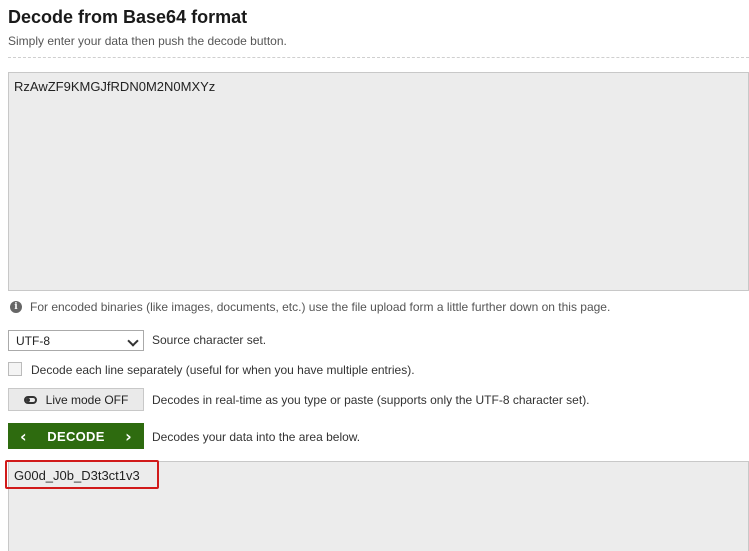 The height and width of the screenshot is (551, 749). I want to click on chevron-down-icon, so click(133, 341).